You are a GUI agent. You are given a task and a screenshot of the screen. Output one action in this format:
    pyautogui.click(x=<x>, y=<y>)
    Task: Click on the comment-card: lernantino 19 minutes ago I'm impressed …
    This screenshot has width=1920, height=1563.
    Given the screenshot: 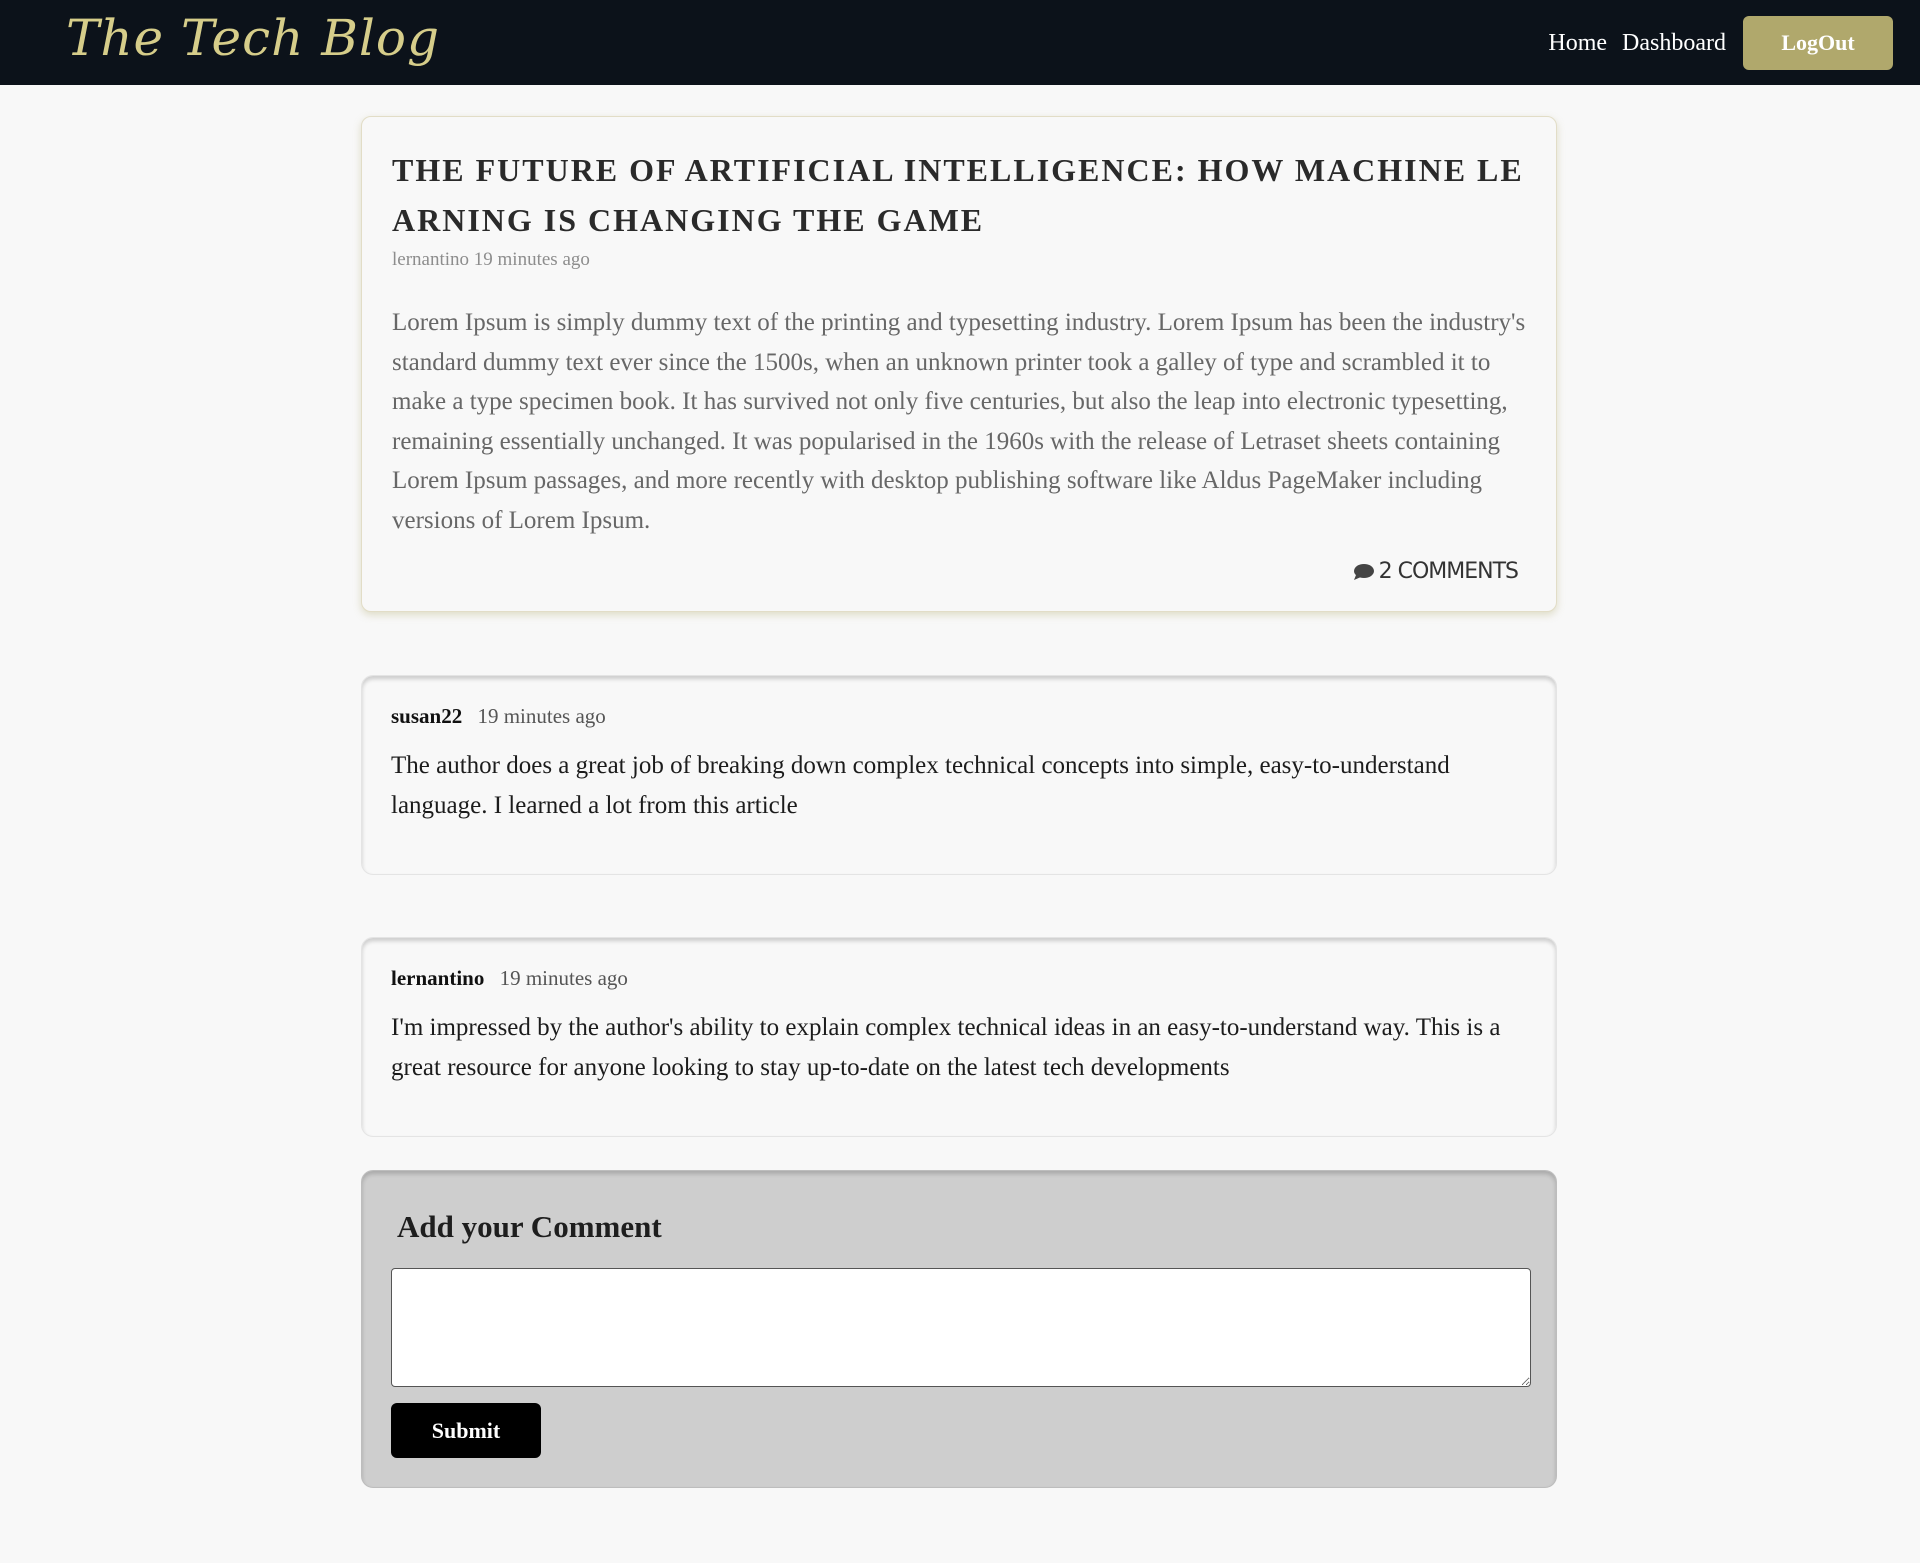 What is the action you would take?
    pyautogui.click(x=959, y=1037)
    